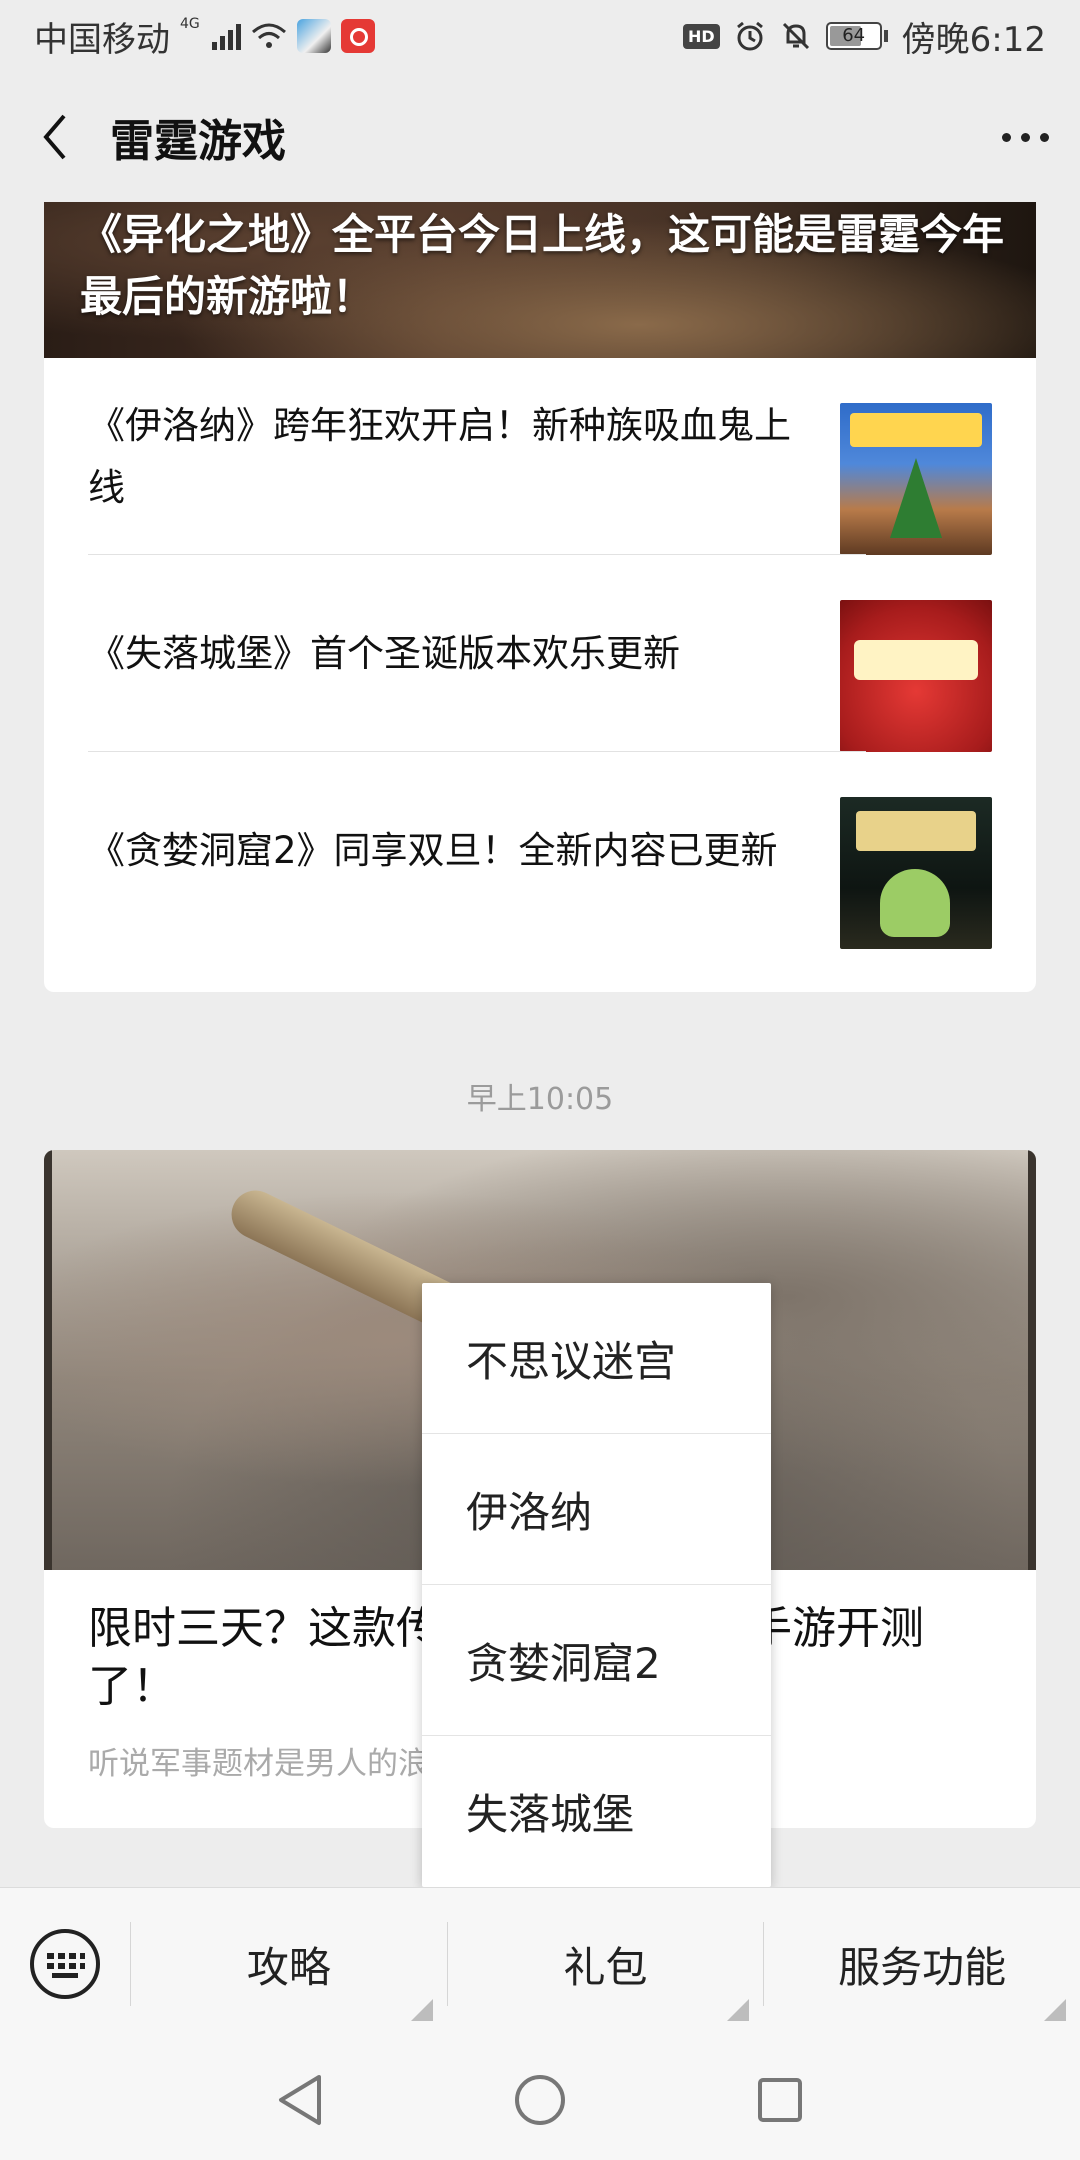 Image resolution: width=1080 pixels, height=2160 pixels. I want to click on sub-article-title: 《失落城堡》首个圣诞版本欢乐更新, so click(384, 653).